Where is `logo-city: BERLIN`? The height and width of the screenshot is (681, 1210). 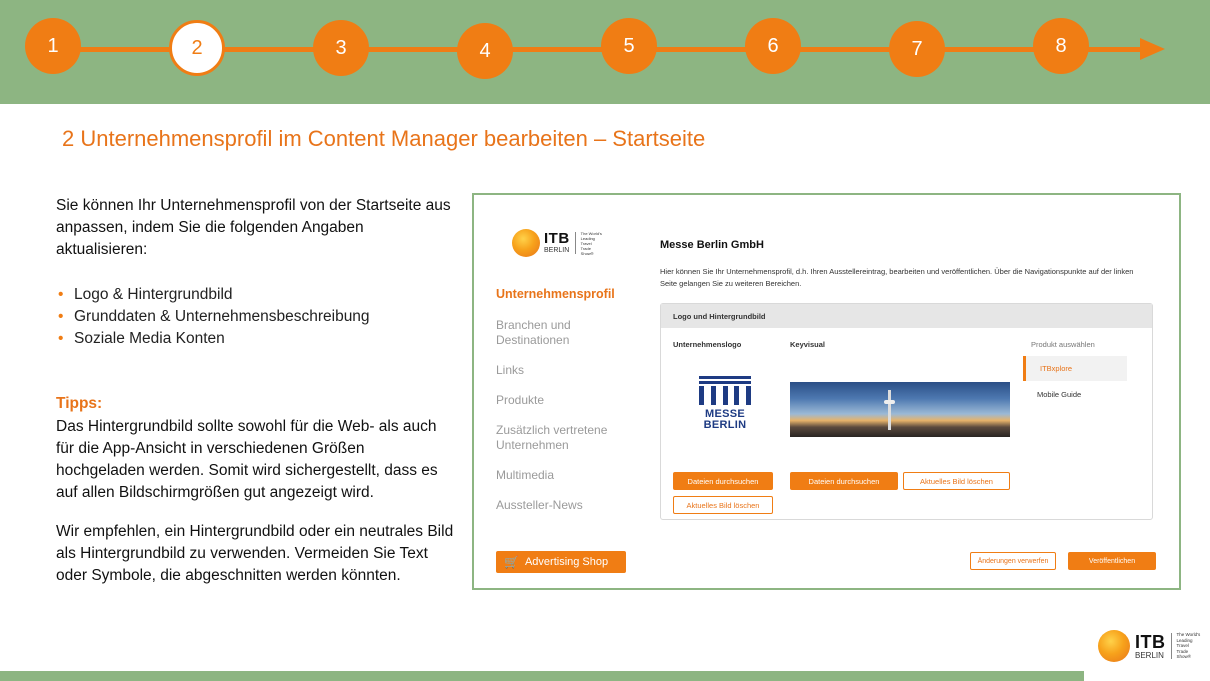
logo-city: BERLIN is located at coordinates (557, 250).